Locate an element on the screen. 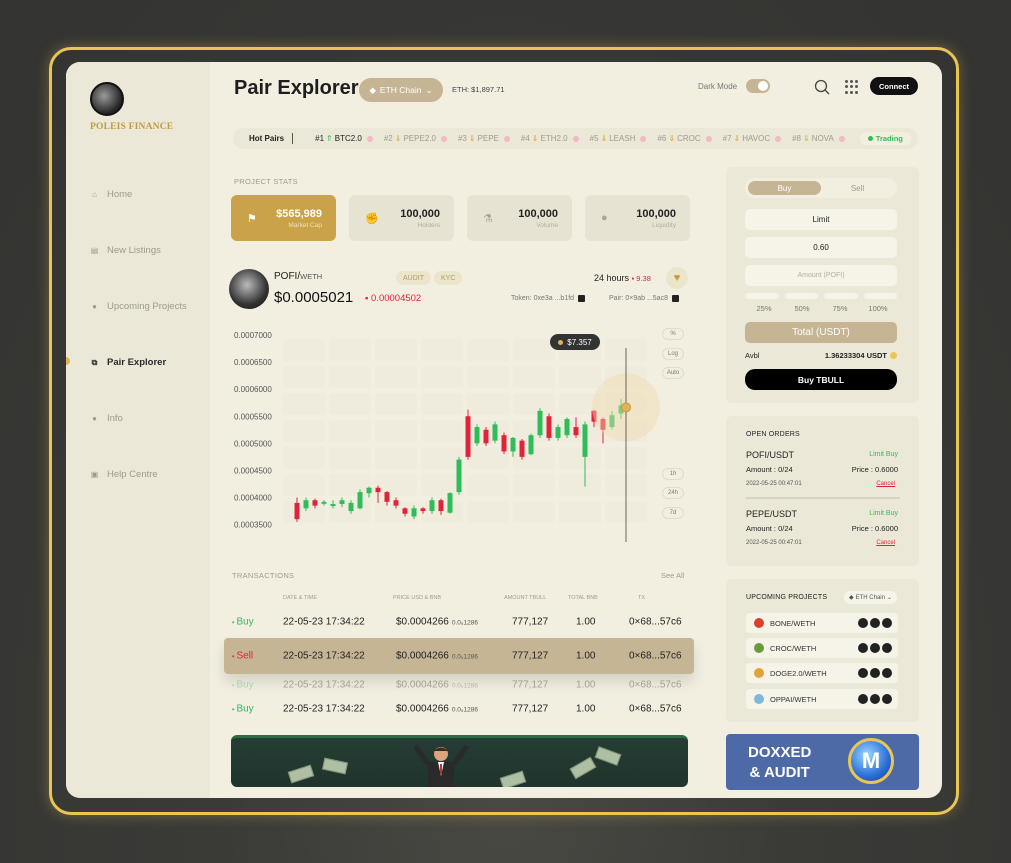 This screenshot has height=863, width=1011. promo-banner is located at coordinates (459, 761).